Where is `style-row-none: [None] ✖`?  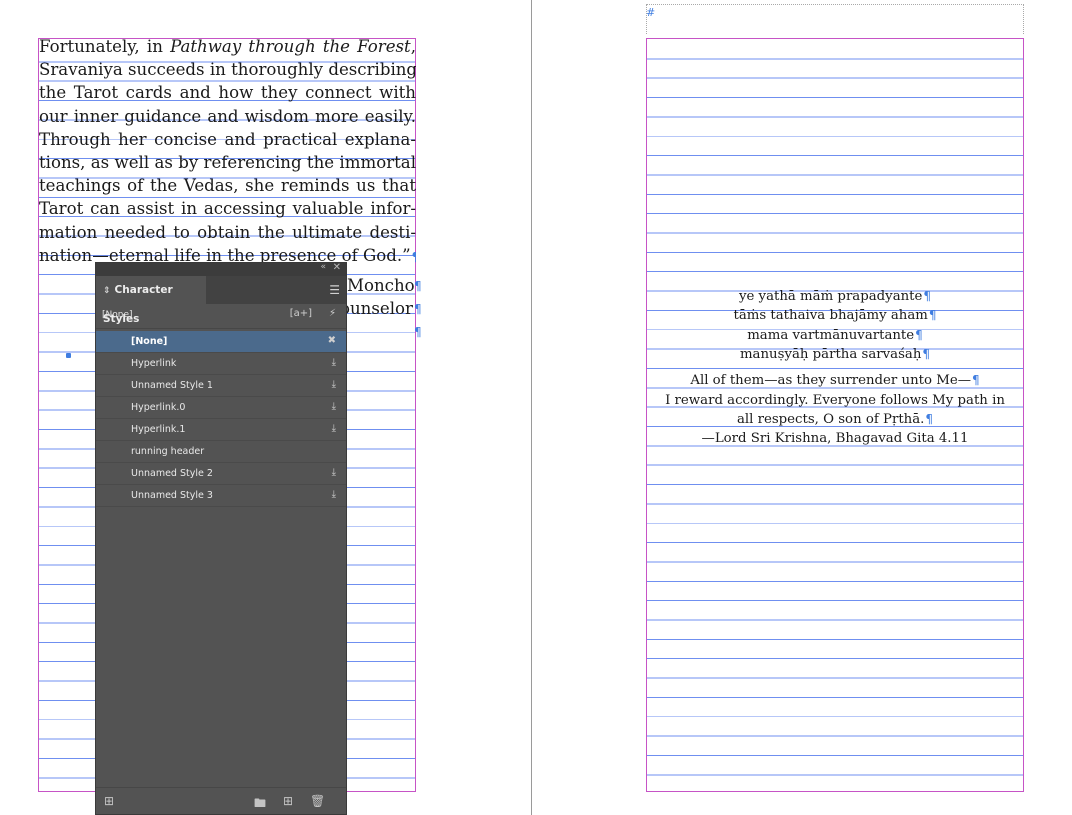
style-row-none: [None] ✖ is located at coordinates (221, 342).